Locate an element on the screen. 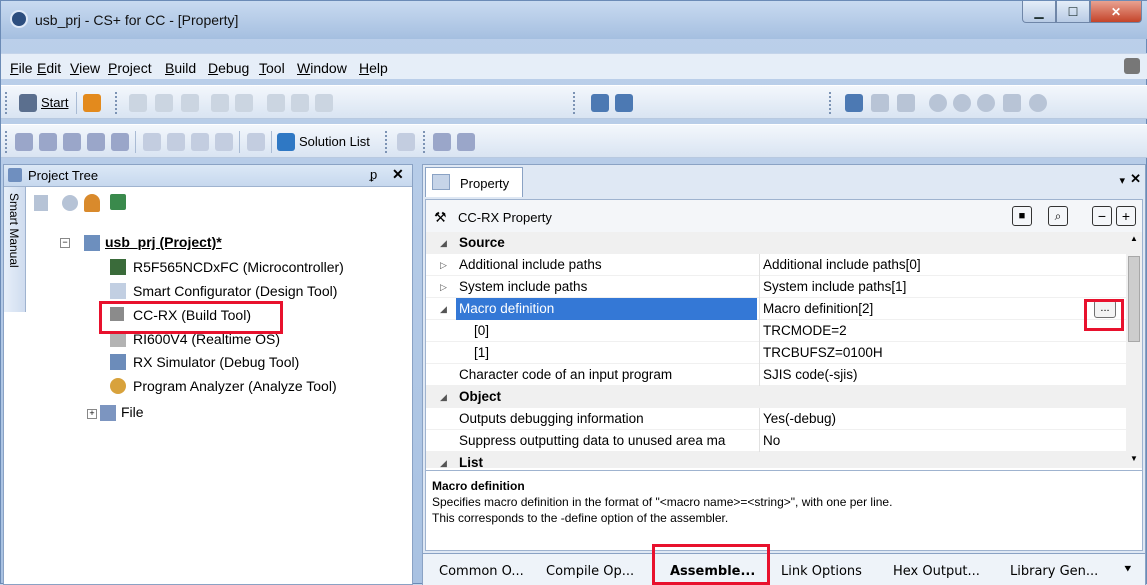 This screenshot has height=585, width=1147. layout1-icon is located at coordinates (442, 142).